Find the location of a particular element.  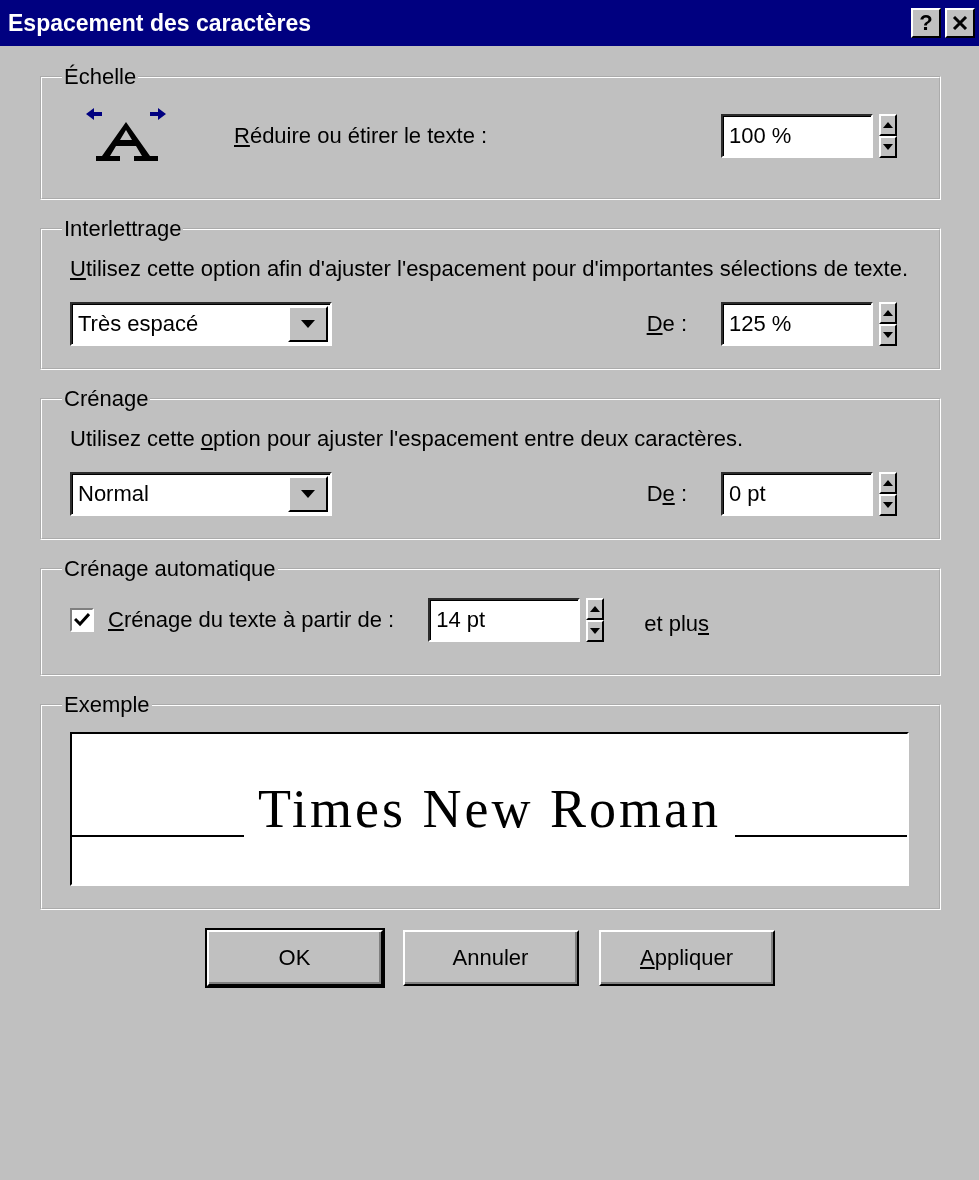

group-title: Crénage is located at coordinates (106, 399).